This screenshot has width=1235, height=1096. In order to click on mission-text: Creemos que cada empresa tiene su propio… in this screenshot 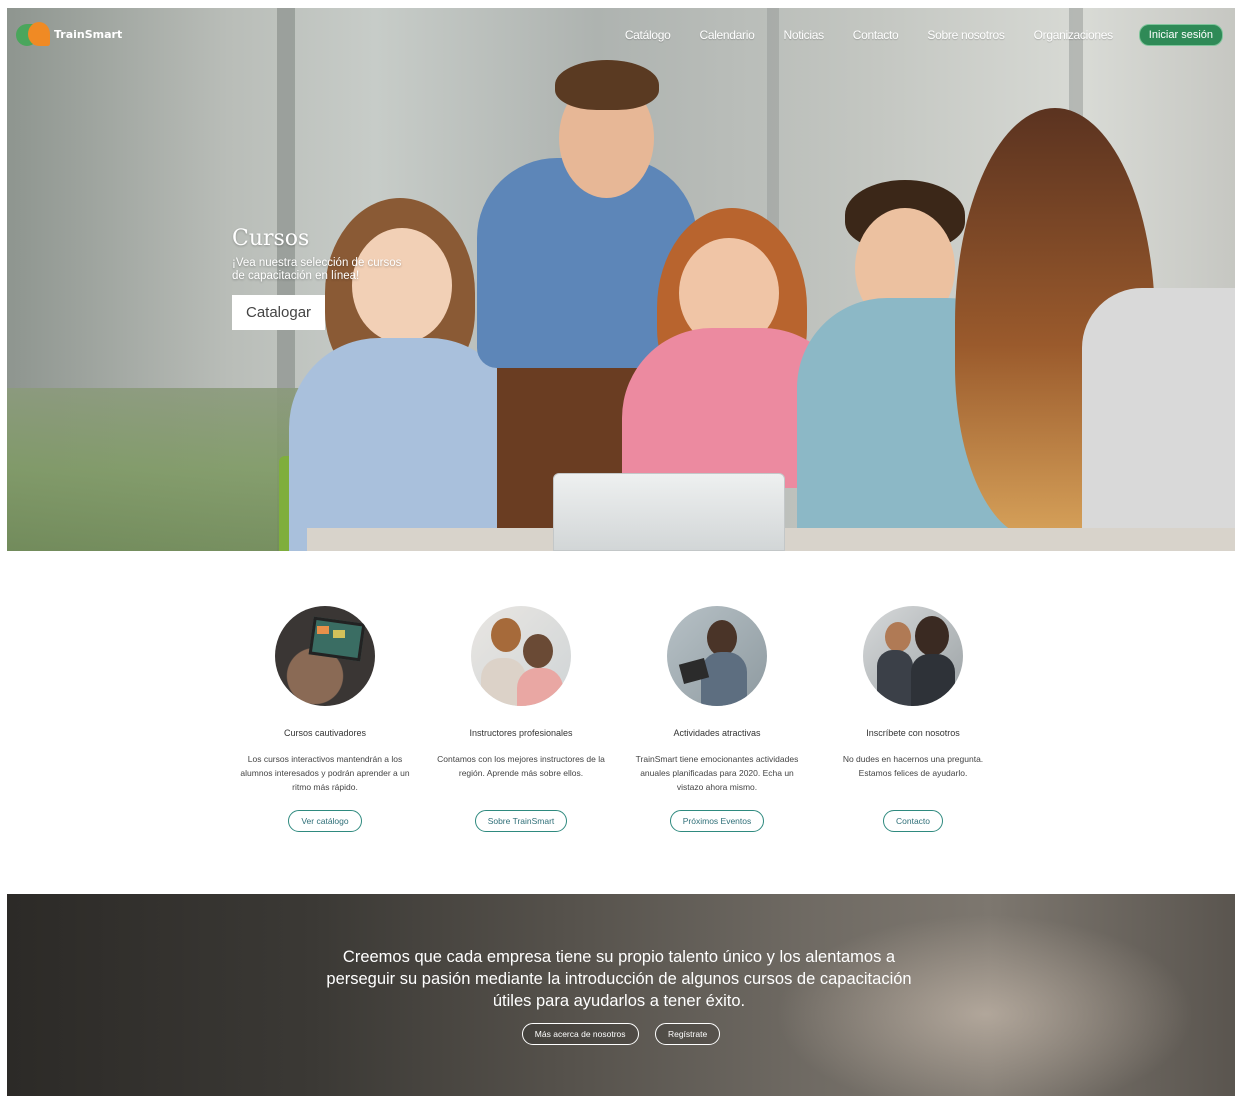, I will do `click(619, 979)`.